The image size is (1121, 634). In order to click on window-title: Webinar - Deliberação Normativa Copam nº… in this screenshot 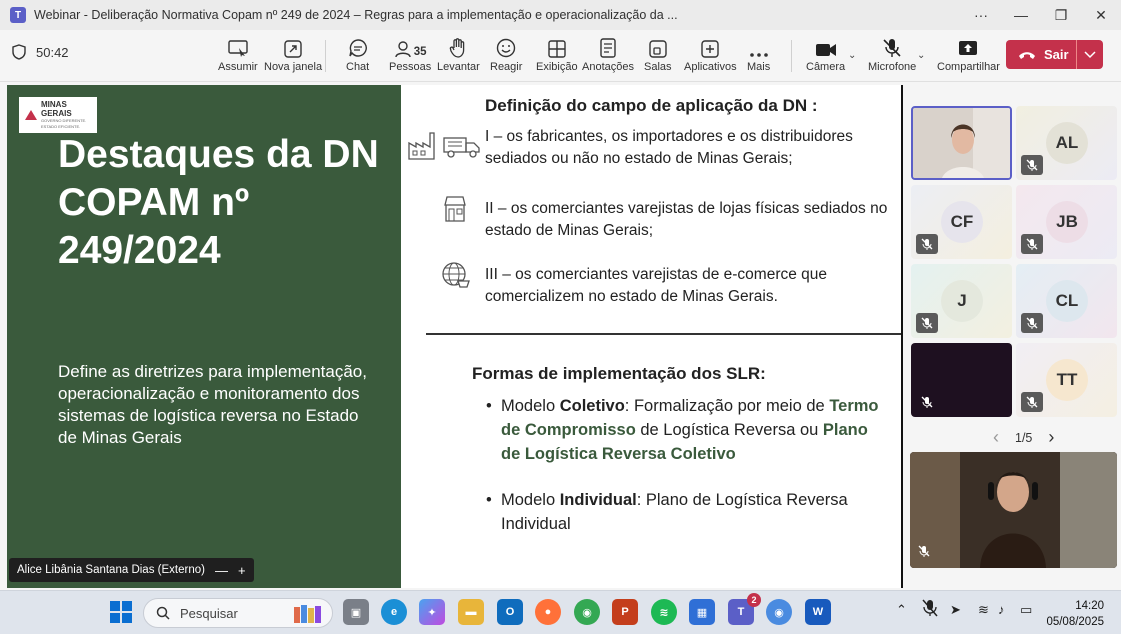, I will do `click(356, 15)`.